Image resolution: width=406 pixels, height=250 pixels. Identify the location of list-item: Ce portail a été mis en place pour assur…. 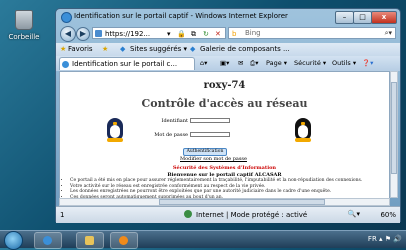
(216, 181).